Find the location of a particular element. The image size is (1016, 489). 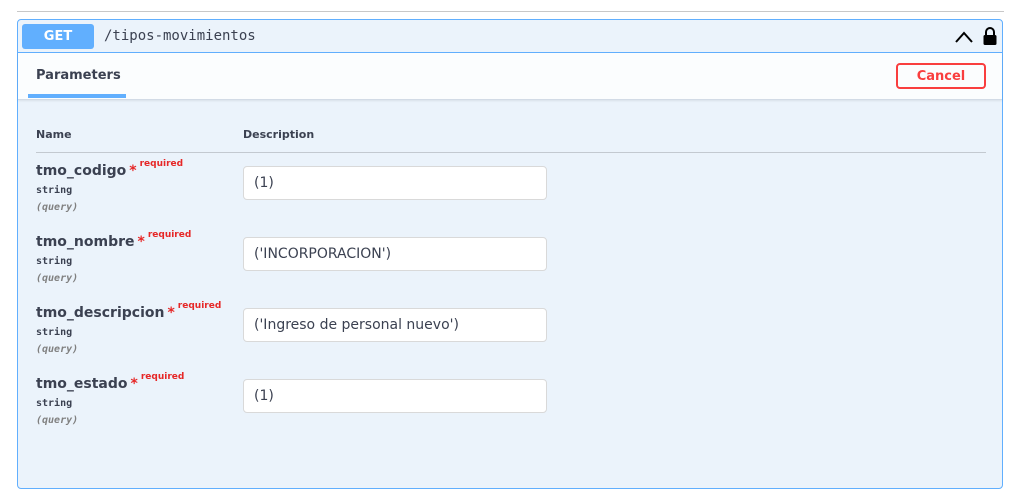

column-header-description: Description is located at coordinates (279, 134).